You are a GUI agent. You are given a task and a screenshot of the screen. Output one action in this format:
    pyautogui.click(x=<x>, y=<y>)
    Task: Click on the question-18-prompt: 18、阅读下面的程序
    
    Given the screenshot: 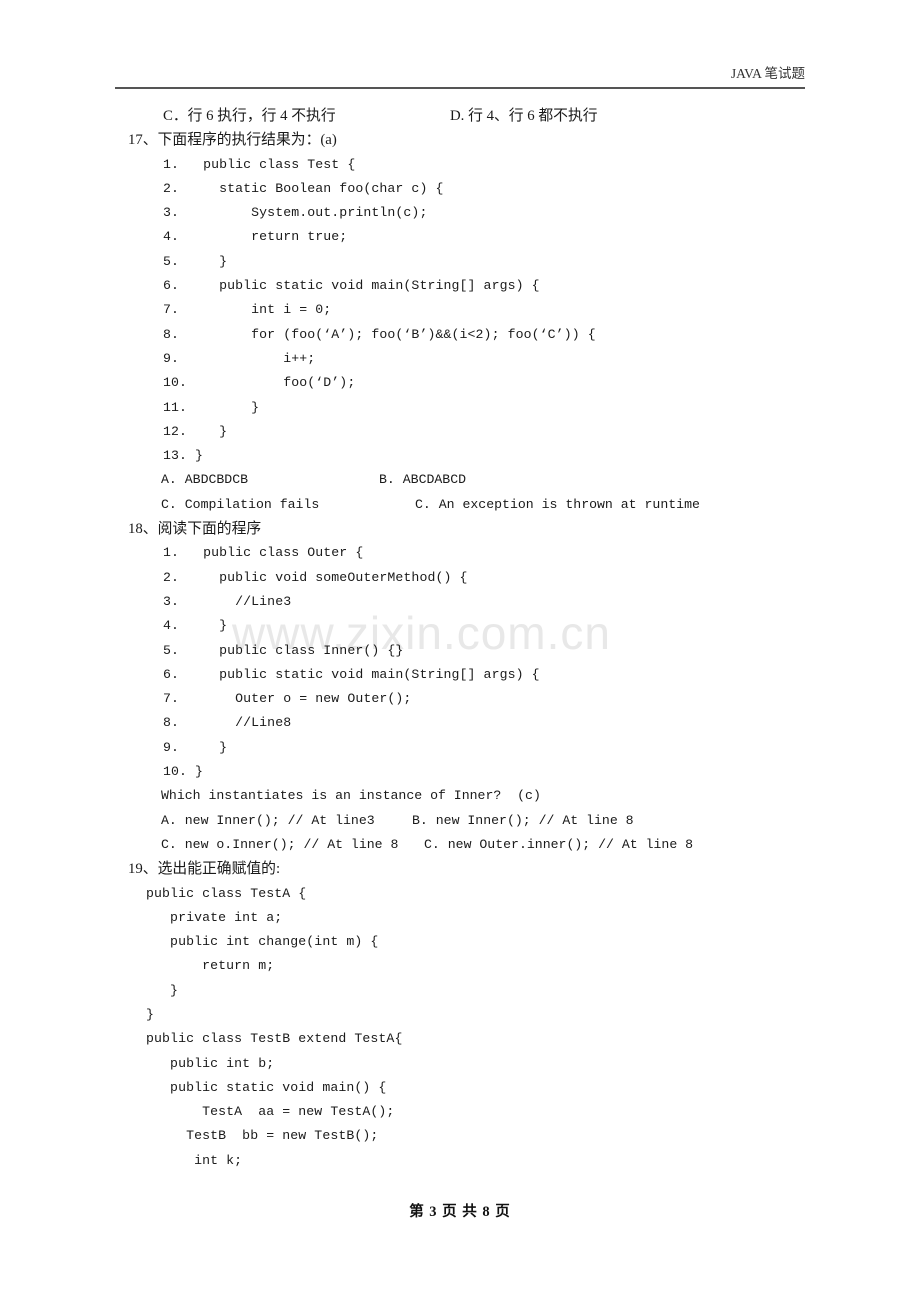 What is the action you would take?
    pyautogui.click(x=460, y=529)
    